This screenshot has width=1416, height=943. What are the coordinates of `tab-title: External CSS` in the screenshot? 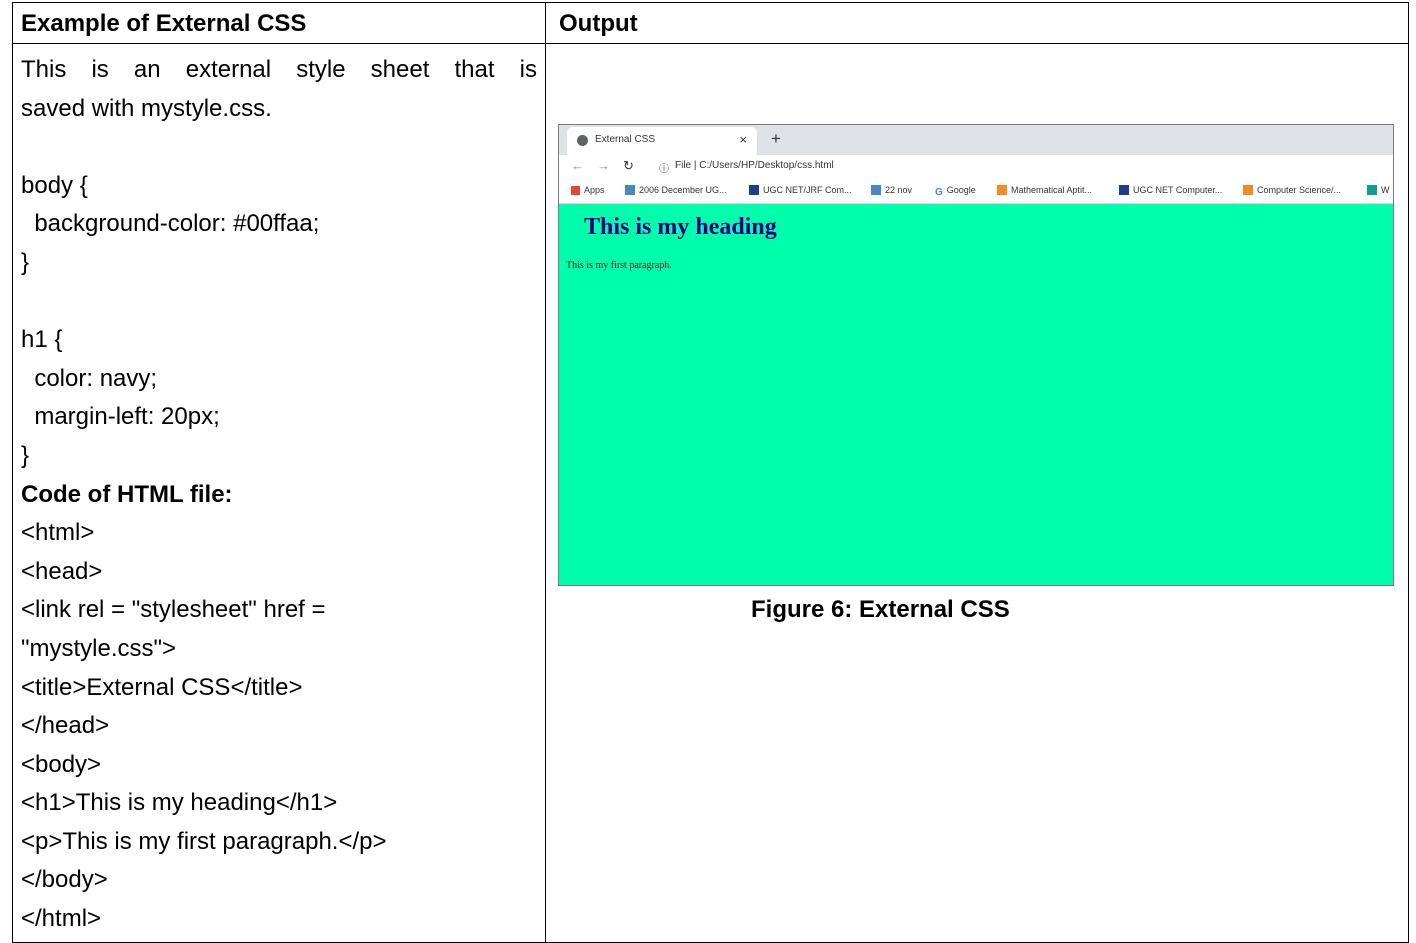 It's located at (625, 139).